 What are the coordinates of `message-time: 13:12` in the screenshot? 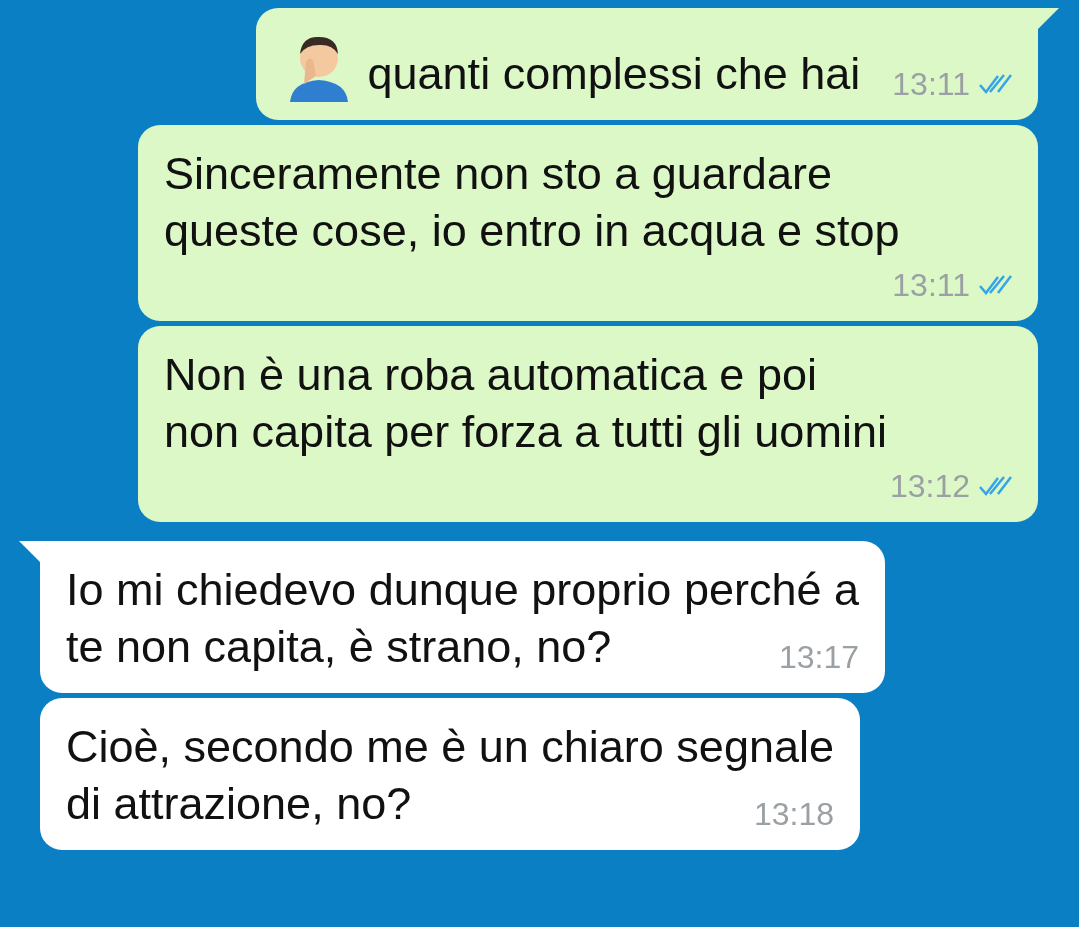 It's located at (929, 486).